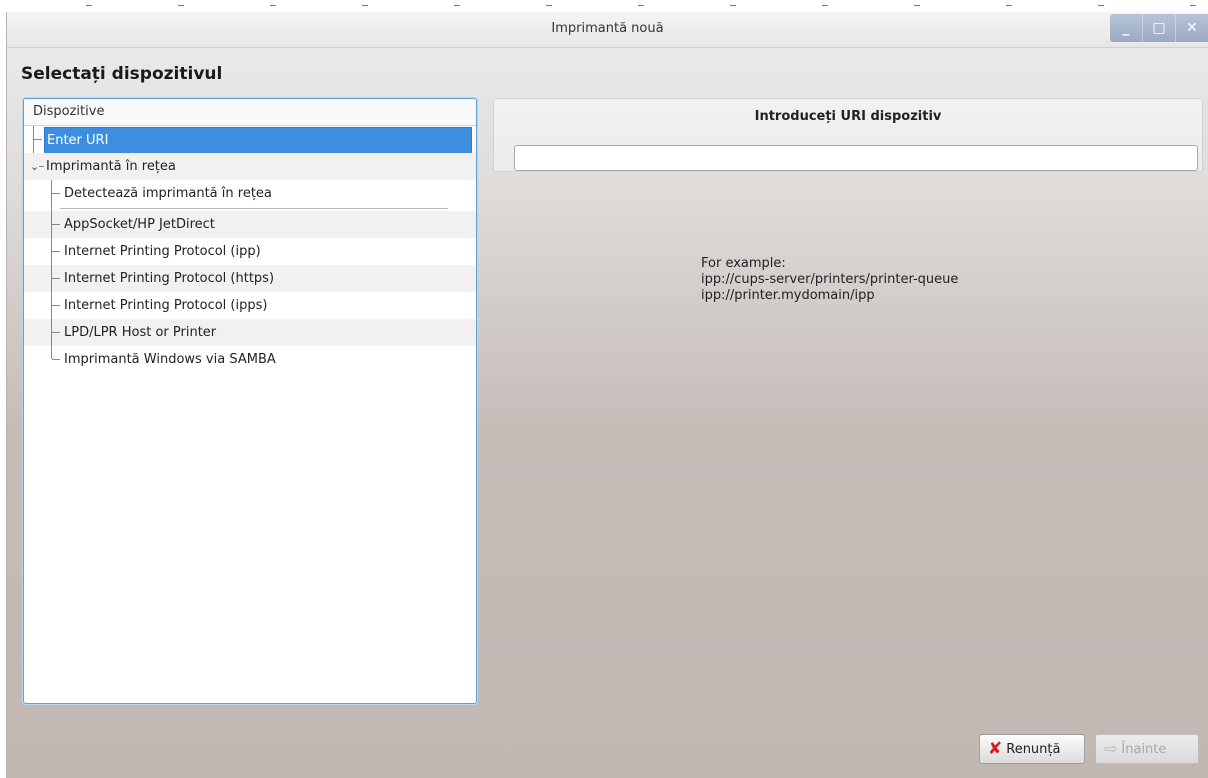 The height and width of the screenshot is (778, 1208). What do you see at coordinates (250, 166) in the screenshot?
I see `tree-item-network-printer: ⌄ Imprimantă în rețea` at bounding box center [250, 166].